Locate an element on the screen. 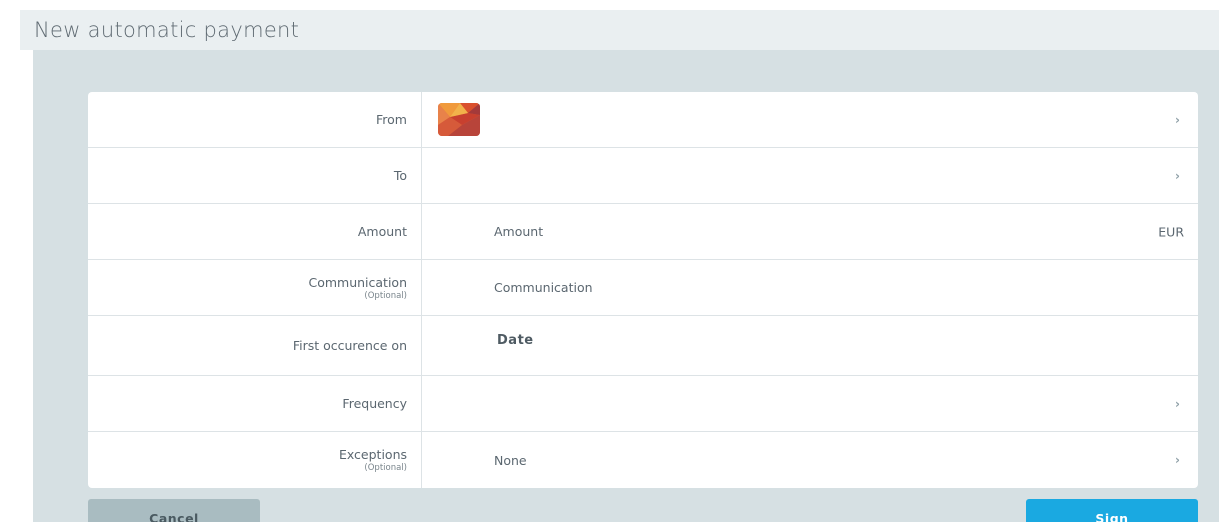 The image size is (1219, 522). exceptions-label: Exceptions is located at coordinates (372, 454).